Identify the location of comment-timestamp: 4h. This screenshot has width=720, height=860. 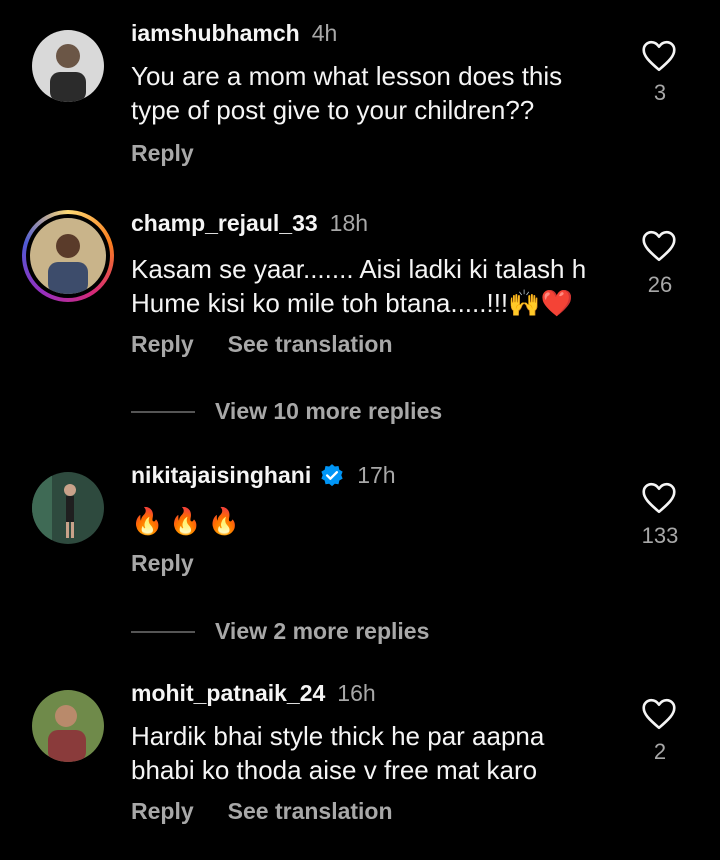
(324, 33).